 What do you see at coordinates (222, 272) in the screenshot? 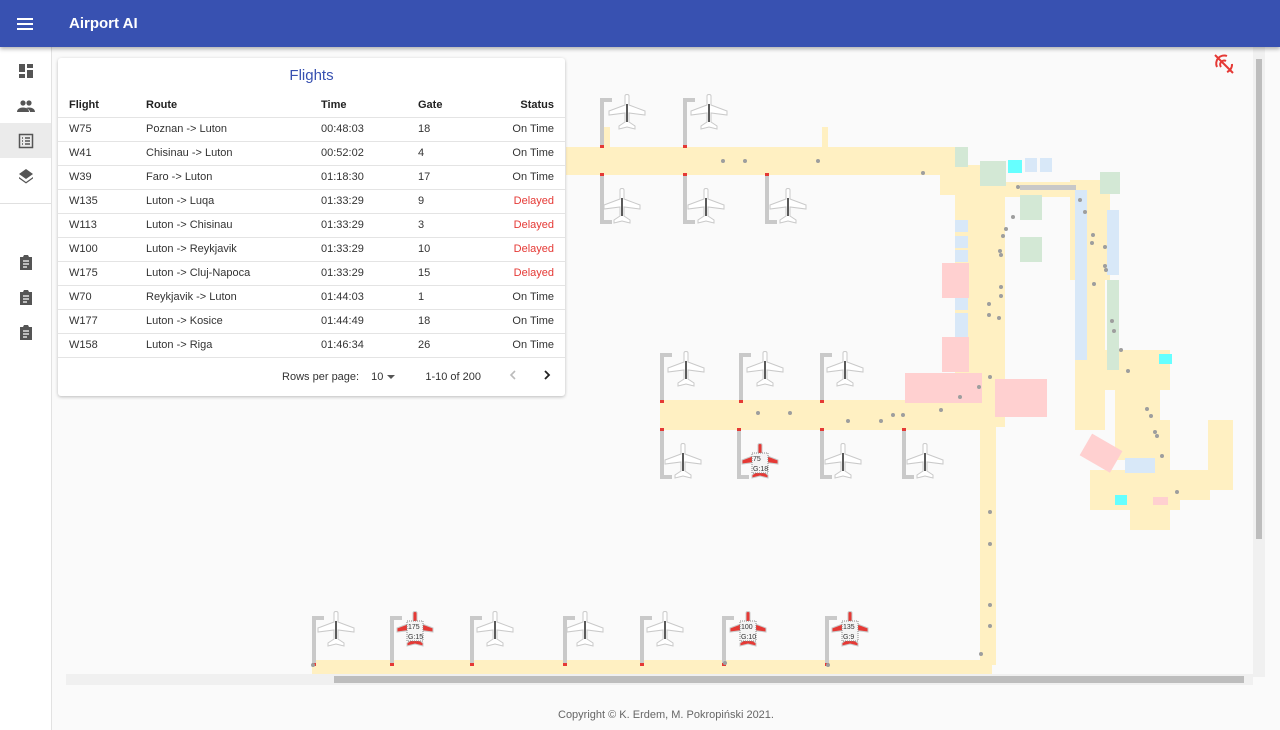
I see `cell-route: Luton -> Cluj-Napoca` at bounding box center [222, 272].